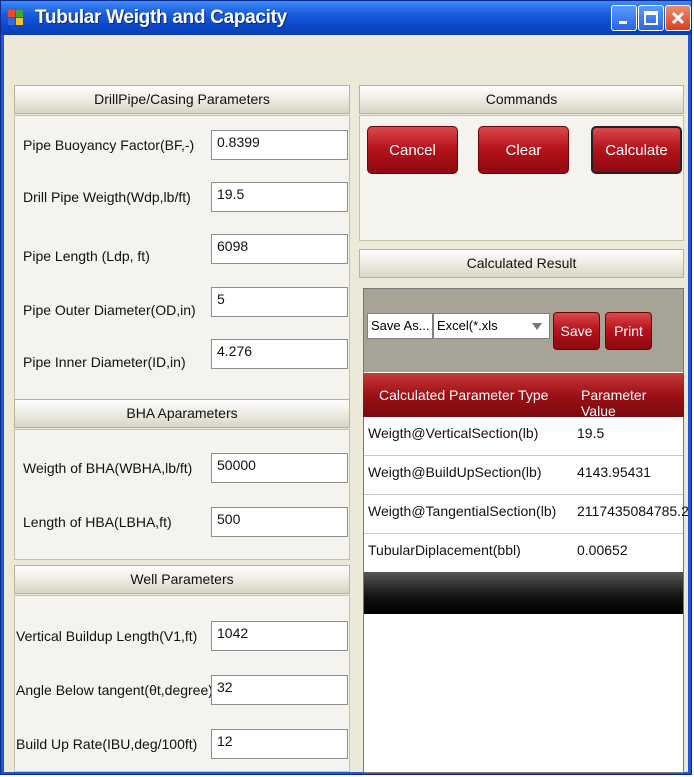 The height and width of the screenshot is (777, 694). I want to click on hba-length-input: 500, so click(279, 522).